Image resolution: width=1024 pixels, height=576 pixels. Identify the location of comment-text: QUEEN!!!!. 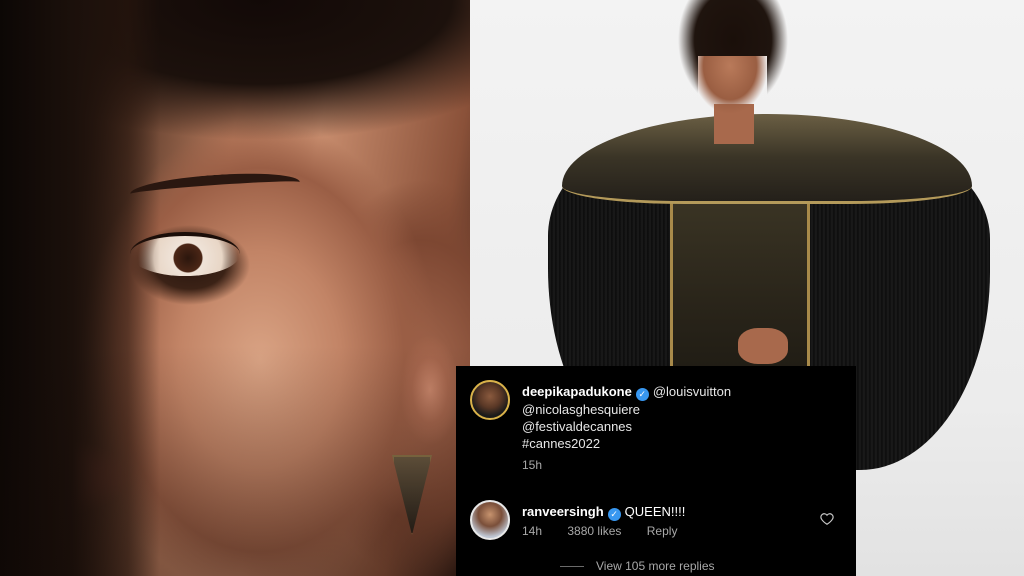
(655, 511).